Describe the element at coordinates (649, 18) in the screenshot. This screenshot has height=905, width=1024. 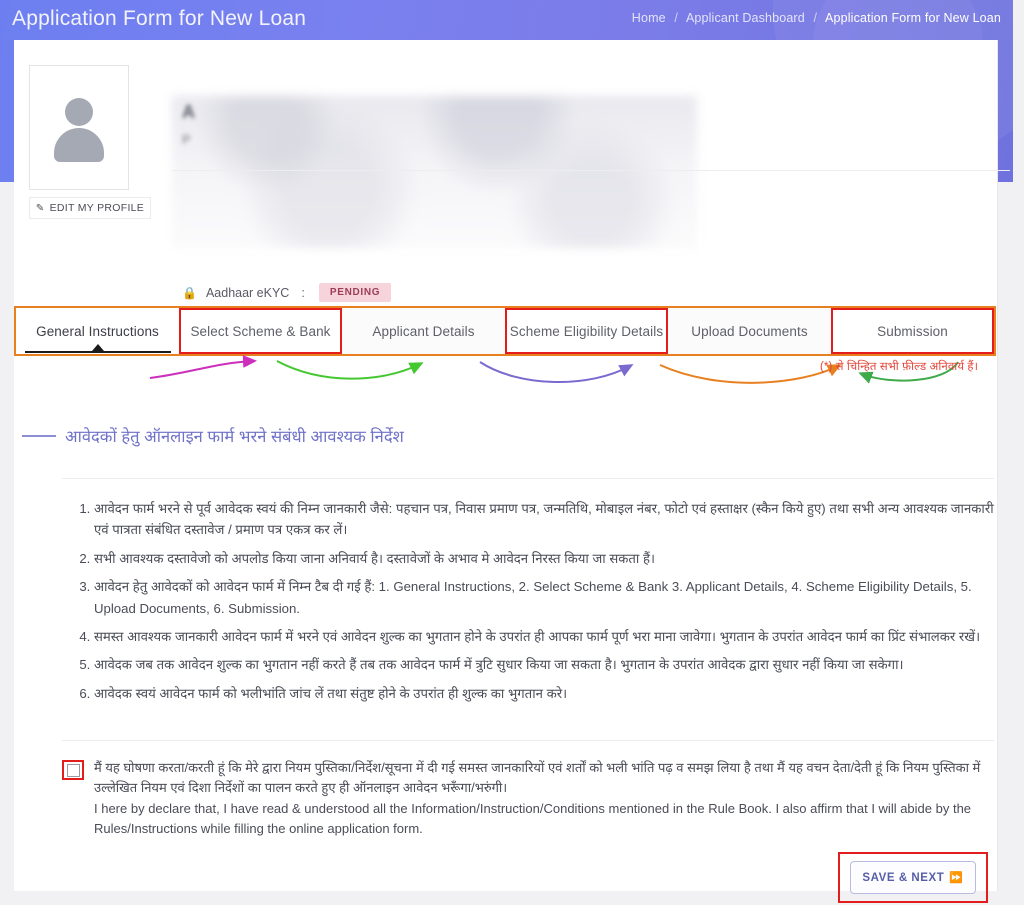
I see `breadcrumb-home: Home` at that location.